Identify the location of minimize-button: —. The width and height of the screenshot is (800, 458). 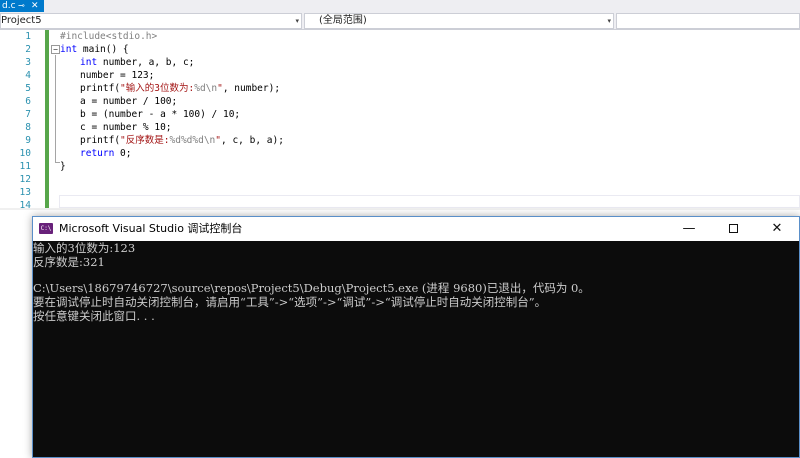
(689, 229).